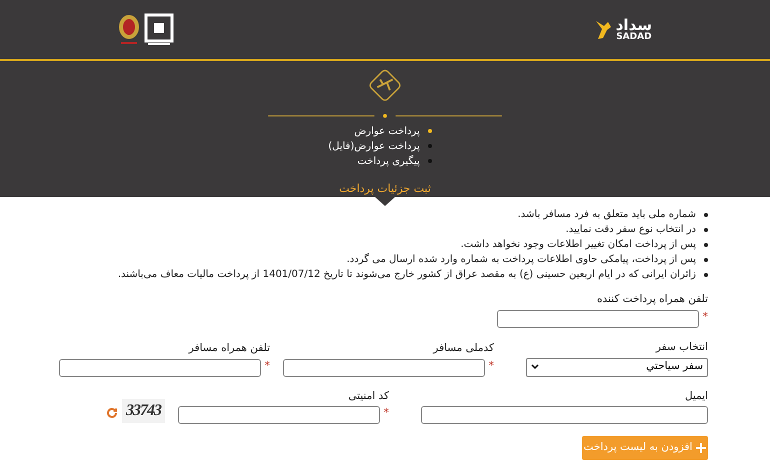 The height and width of the screenshot is (461, 770). I want to click on plus-icon, so click(701, 448).